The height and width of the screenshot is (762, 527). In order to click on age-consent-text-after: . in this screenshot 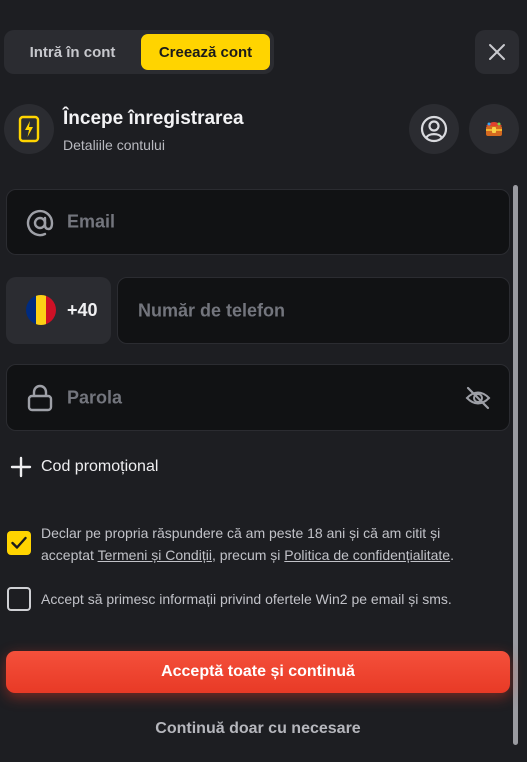, I will do `click(452, 555)`.